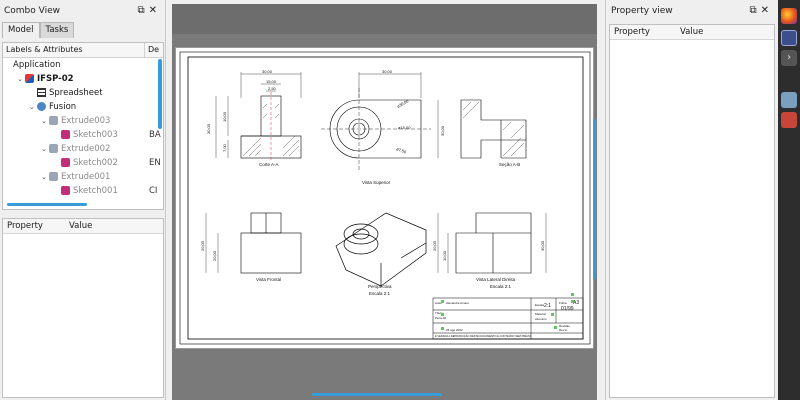  What do you see at coordinates (271, 126) in the screenshot?
I see `section-view-a-a` at bounding box center [271, 126].